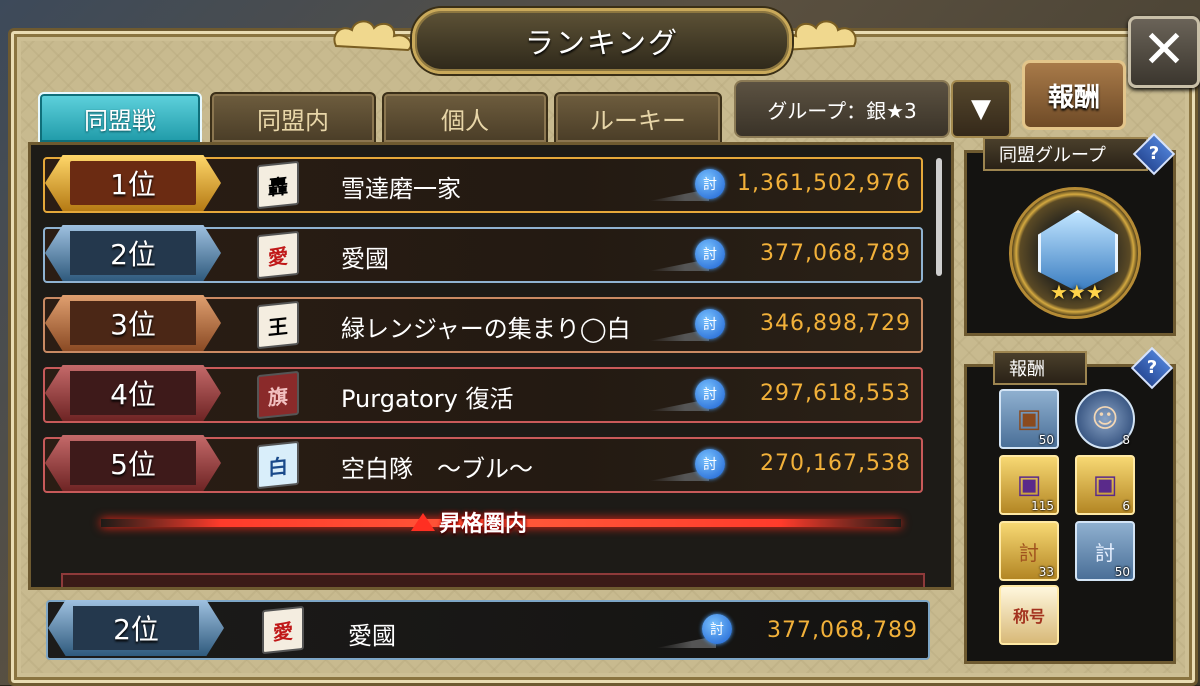  I want to click on promotion-zone-label: 昇格圏内, so click(469, 522).